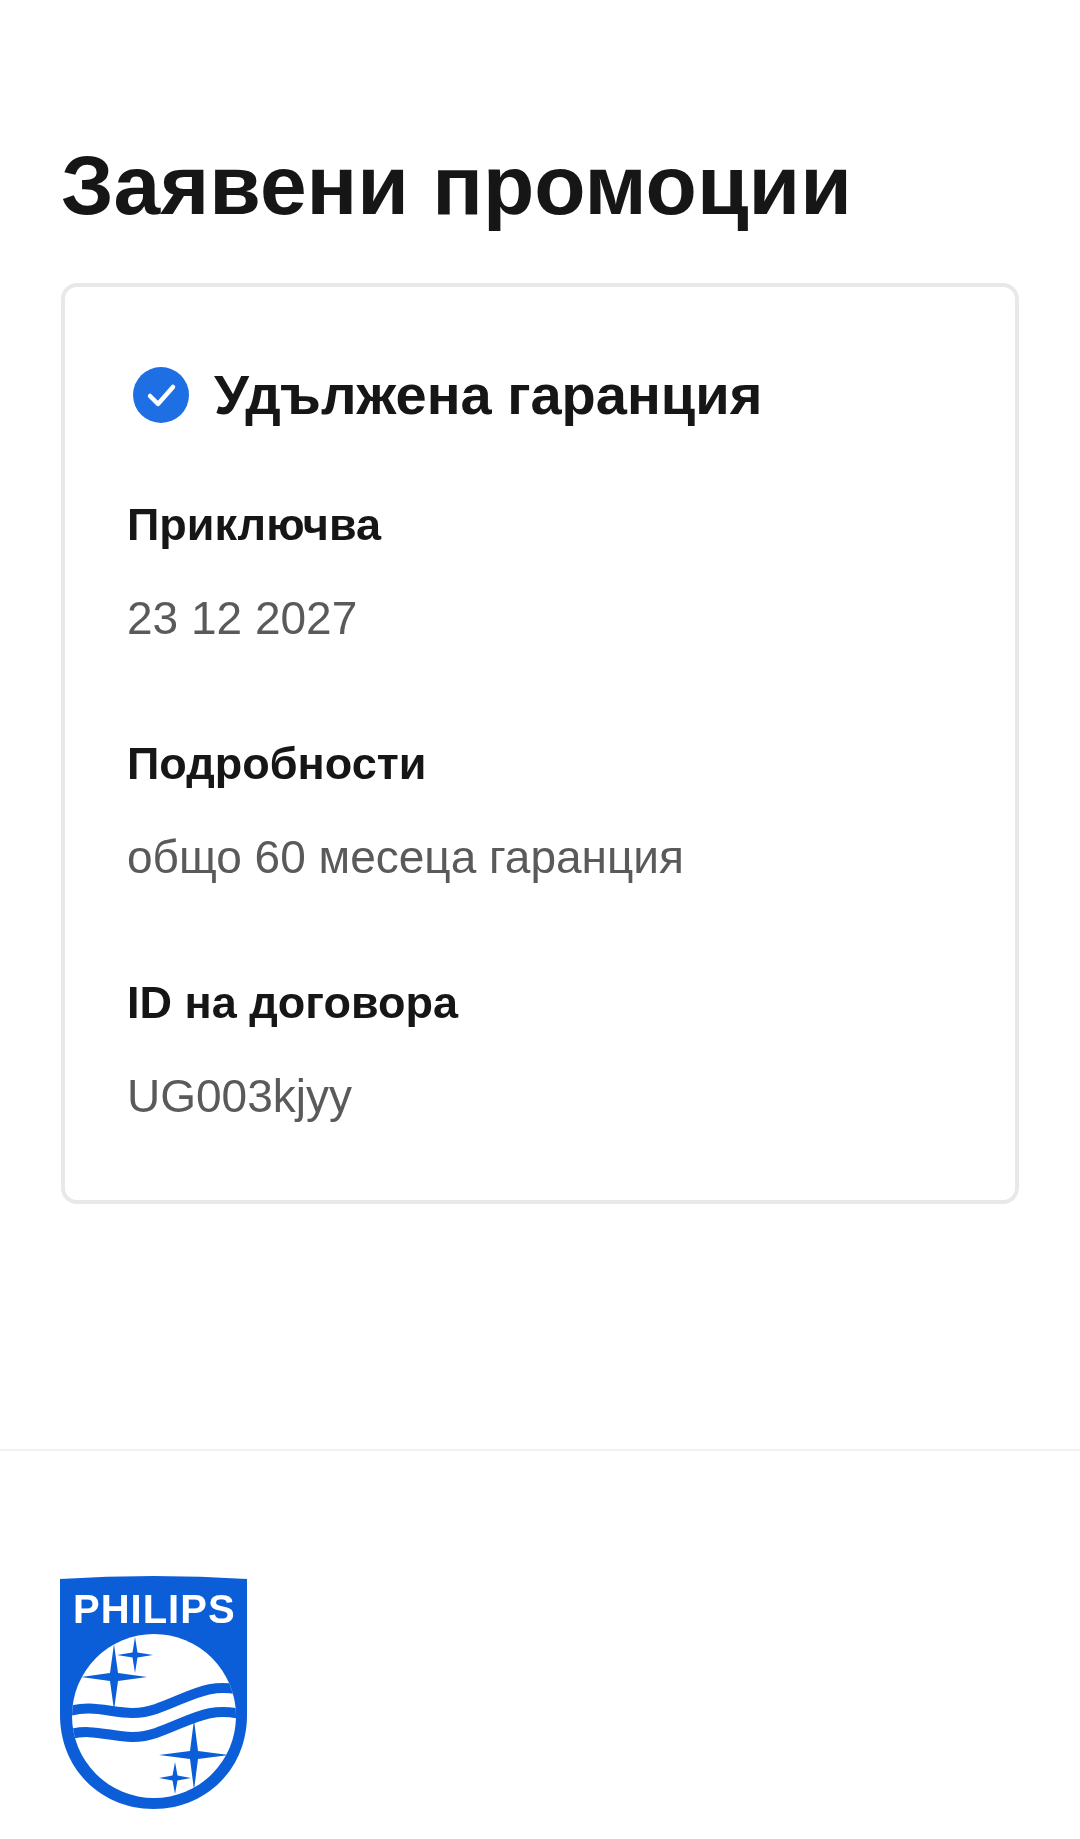  Describe the element at coordinates (406, 857) in the screenshot. I see `field-value: общо 60 месеца гаранция` at that location.